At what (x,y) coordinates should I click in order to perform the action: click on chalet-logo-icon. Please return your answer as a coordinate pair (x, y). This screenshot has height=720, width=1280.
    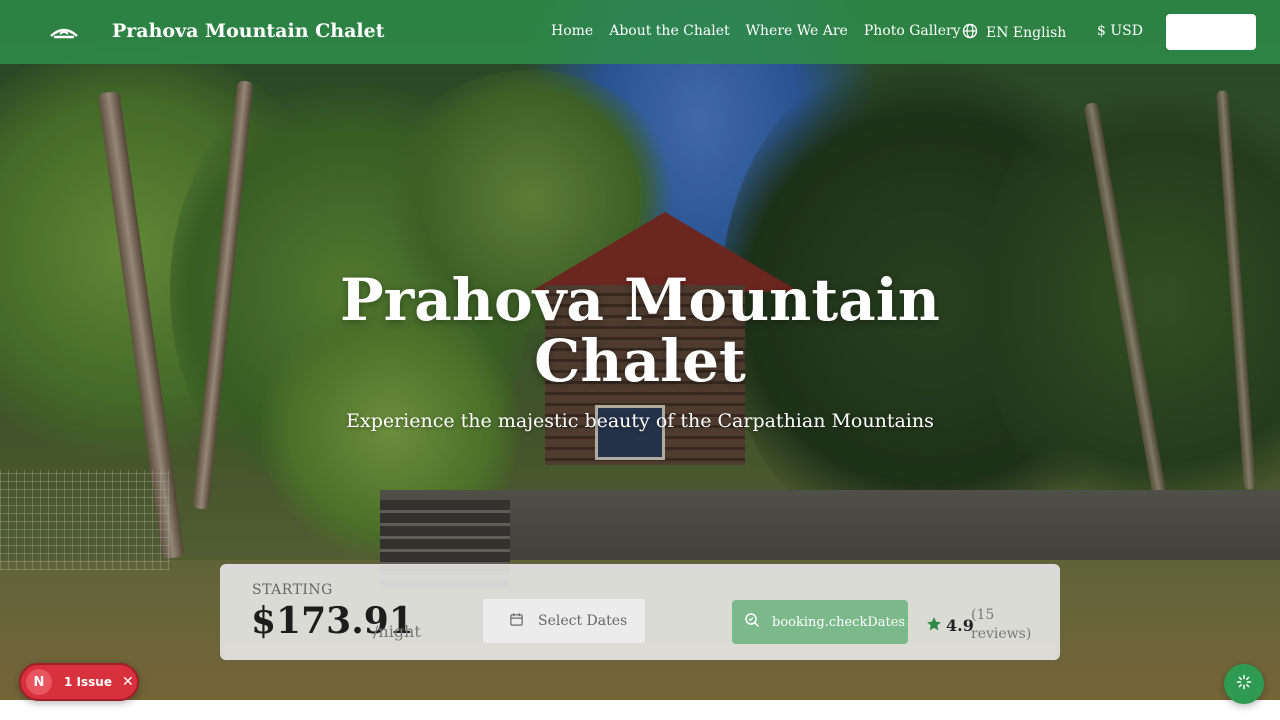
    Looking at the image, I should click on (64, 32).